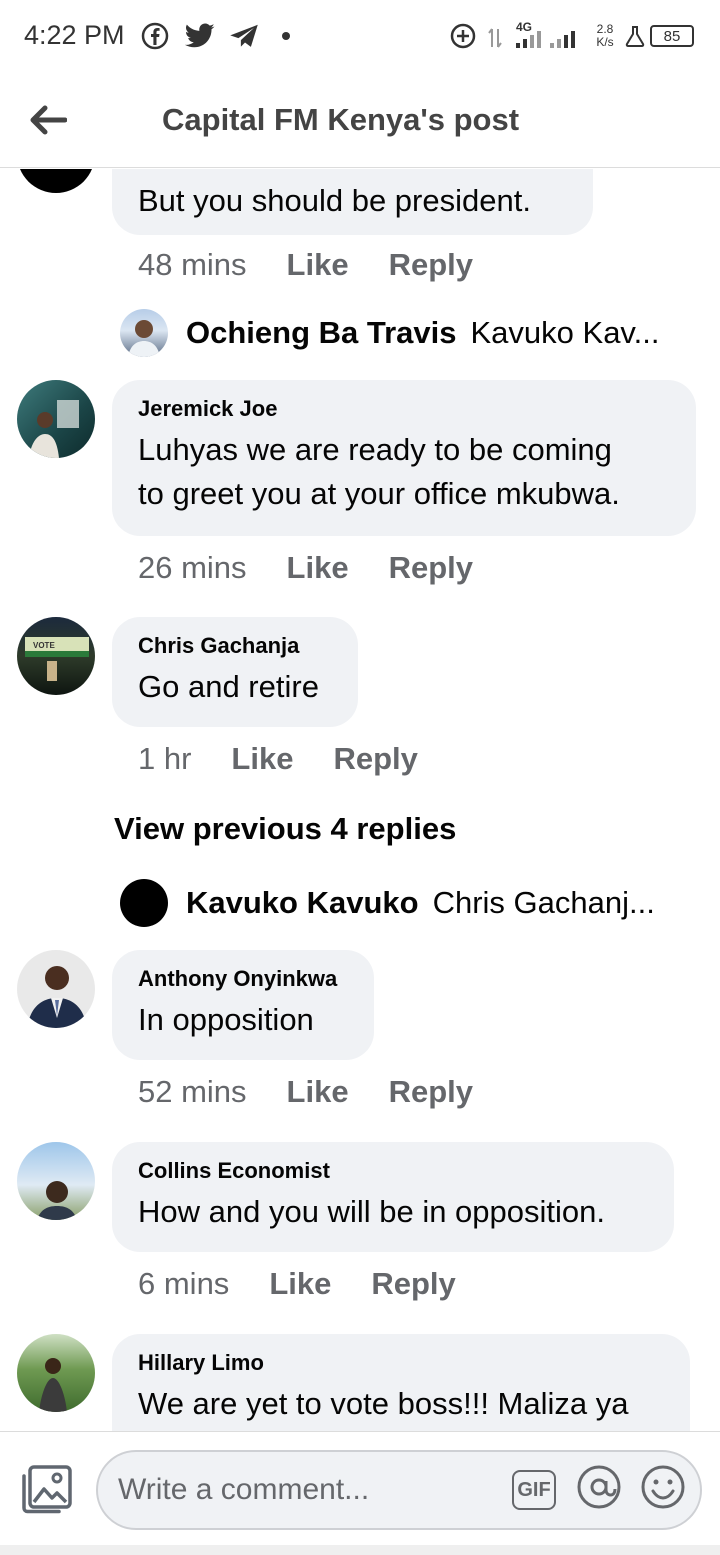 The image size is (720, 1555). I want to click on comment-bubble: Anthony Onyinkwa In opposition, so click(243, 1005).